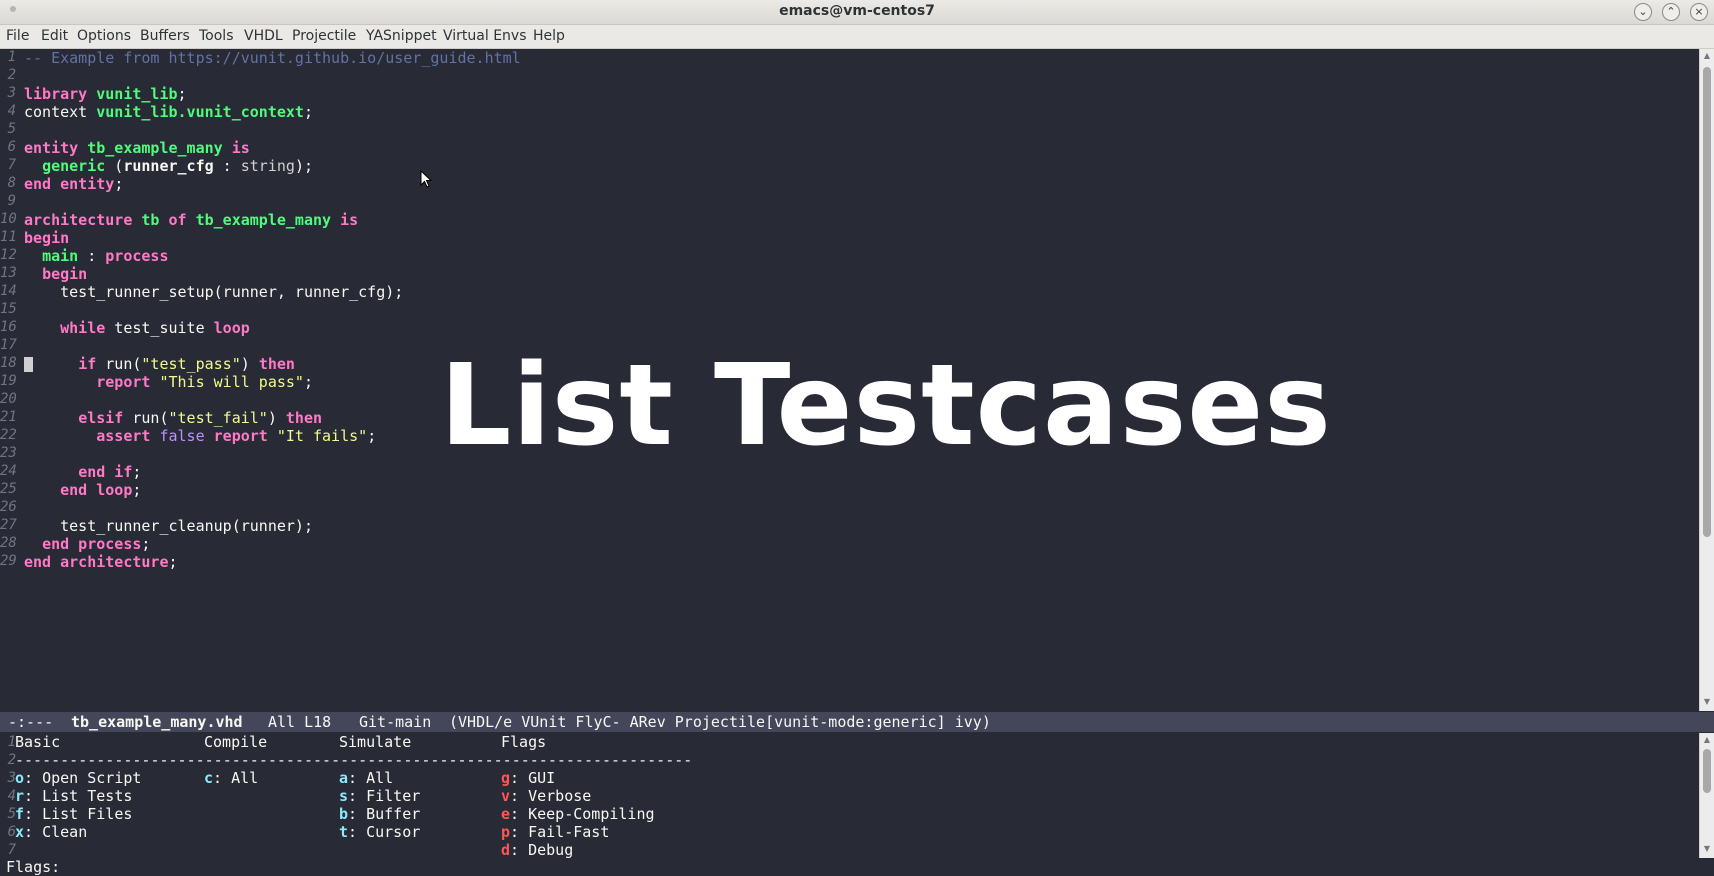 This screenshot has height=876, width=1714. I want to click on vc-branch: Git-main, so click(395, 722).